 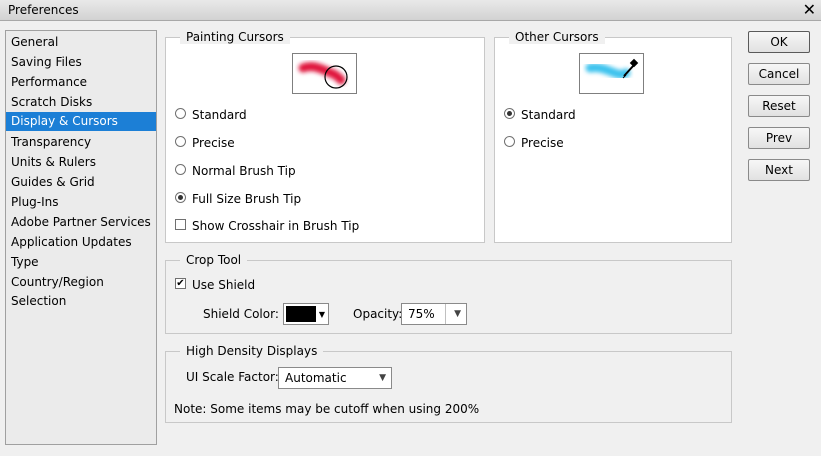 I want to click on ui-scale-label: UI Scale Factor:, so click(x=232, y=377).